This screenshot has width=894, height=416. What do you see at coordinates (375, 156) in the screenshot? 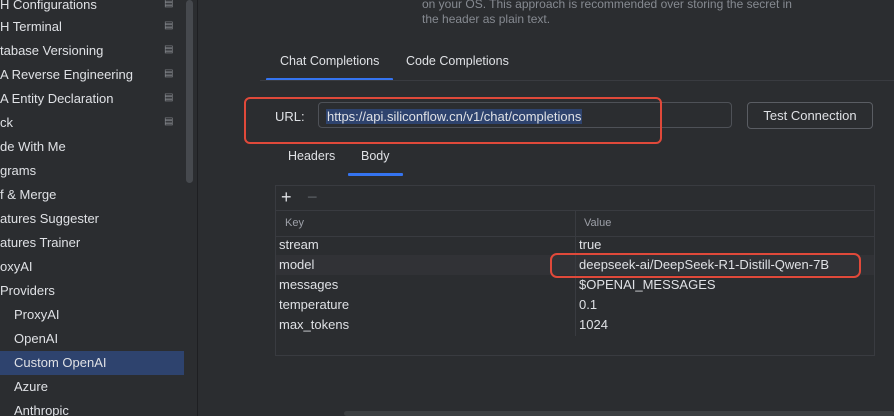
I see `tab-body: Body` at bounding box center [375, 156].